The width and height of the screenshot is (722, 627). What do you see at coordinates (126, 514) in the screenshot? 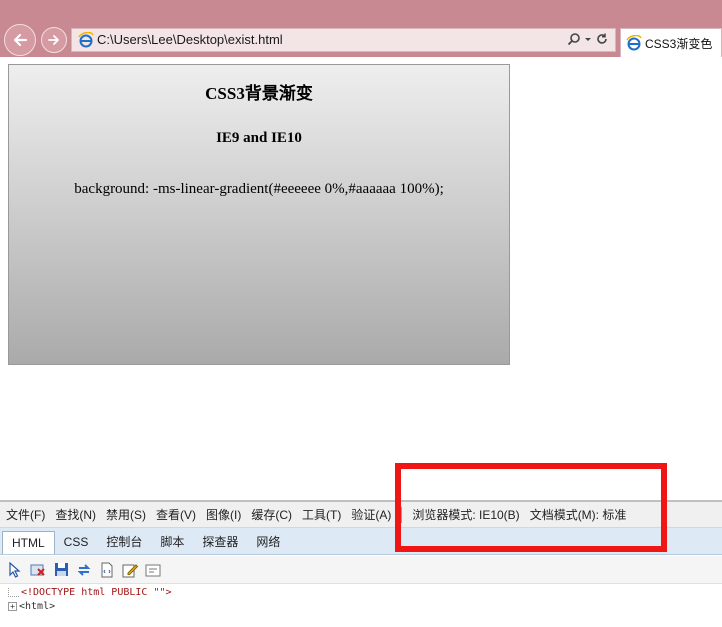
I see `menu-disable: 禁用(S)` at bounding box center [126, 514].